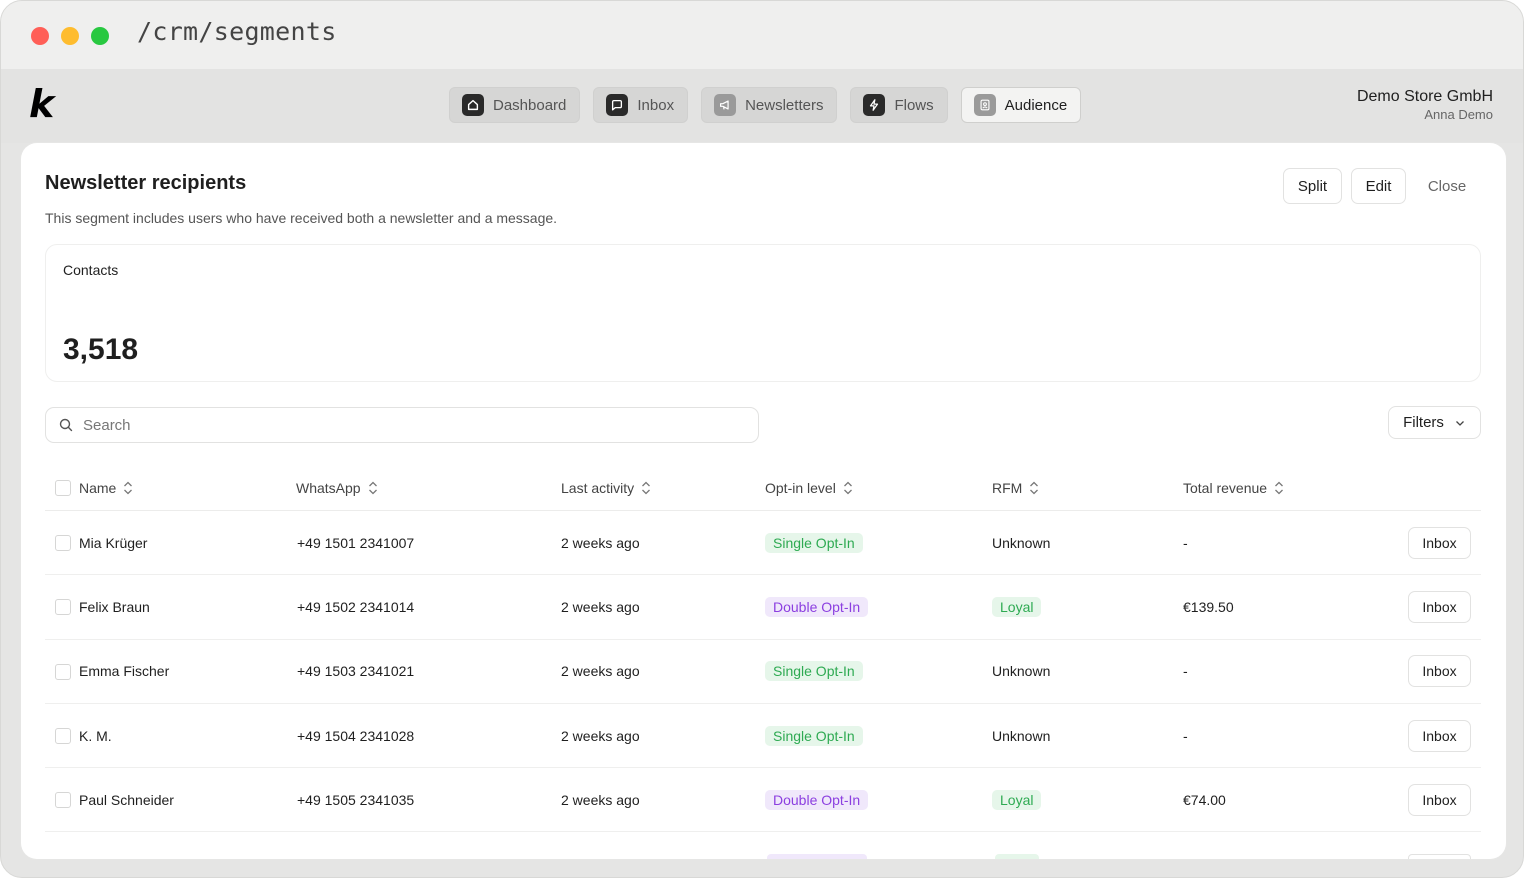 This screenshot has width=1524, height=878. Describe the element at coordinates (237, 31) in the screenshot. I see `url-path: /crm/segments` at that location.